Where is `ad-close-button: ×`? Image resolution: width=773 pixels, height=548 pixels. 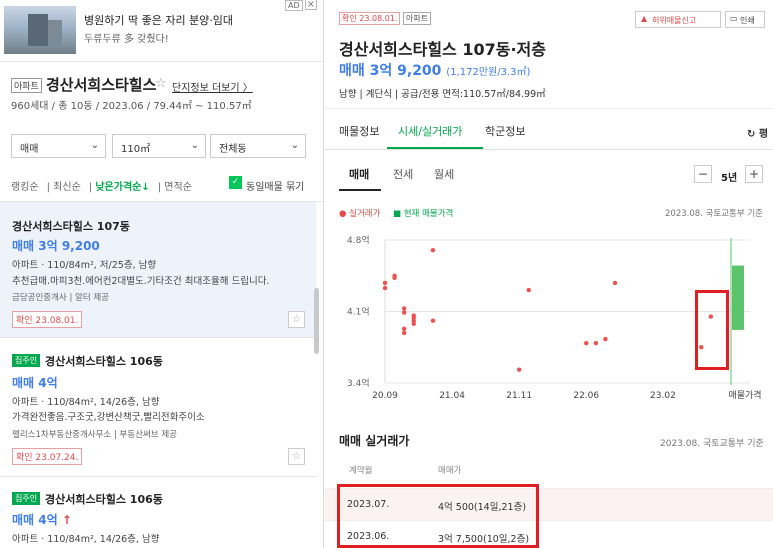
ad-close-button: × is located at coordinates (311, 5).